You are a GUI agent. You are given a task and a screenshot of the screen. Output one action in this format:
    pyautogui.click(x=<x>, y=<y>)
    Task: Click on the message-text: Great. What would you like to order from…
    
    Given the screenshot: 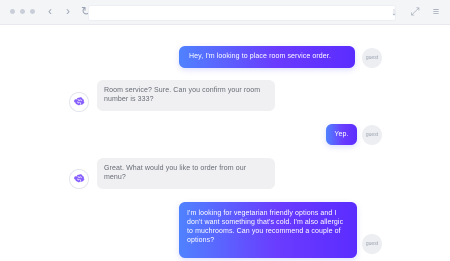 What is the action you would take?
    pyautogui.click(x=175, y=173)
    